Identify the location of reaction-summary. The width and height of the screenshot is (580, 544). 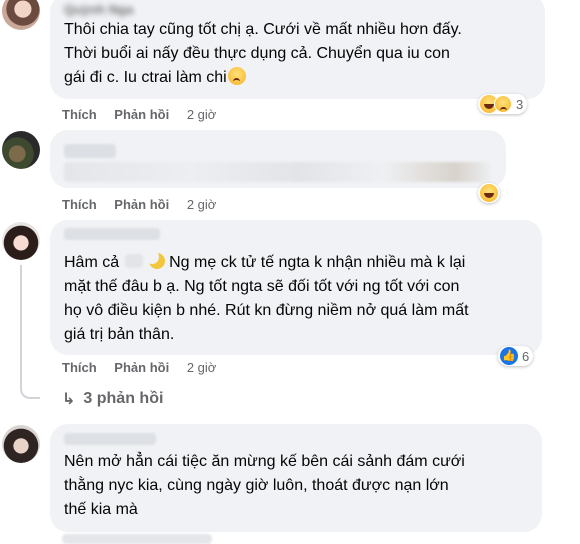
(489, 193).